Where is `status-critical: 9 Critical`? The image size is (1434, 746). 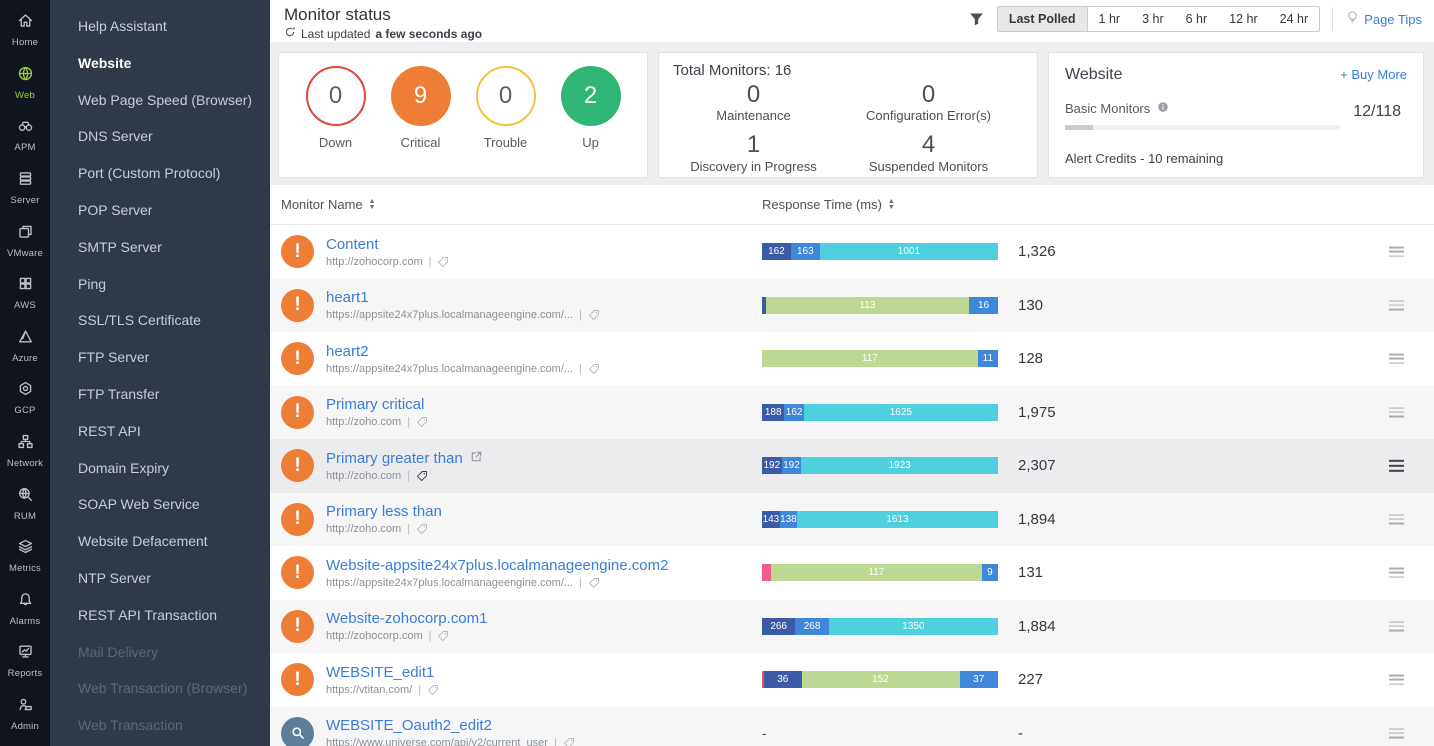 status-critical: 9 Critical is located at coordinates (420, 108).